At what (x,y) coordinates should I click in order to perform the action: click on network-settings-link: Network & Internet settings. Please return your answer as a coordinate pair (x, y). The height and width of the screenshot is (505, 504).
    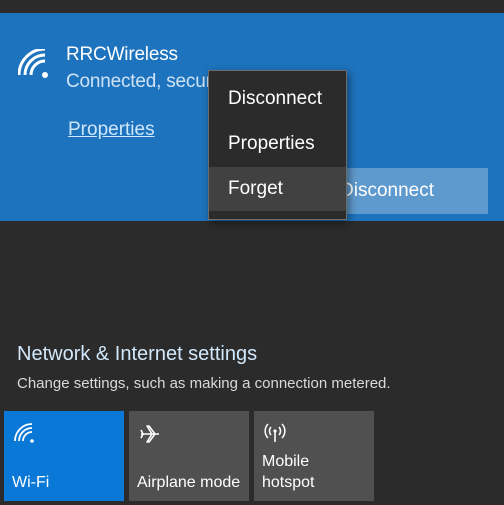
    Looking at the image, I should click on (137, 354).